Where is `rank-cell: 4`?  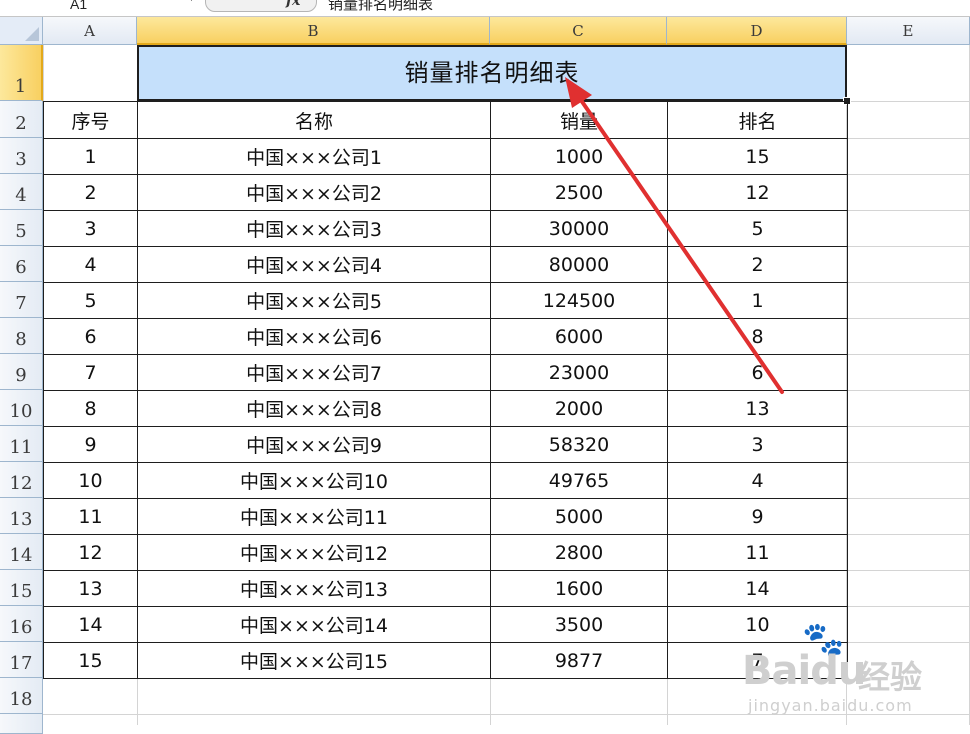
rank-cell: 4 is located at coordinates (757, 480).